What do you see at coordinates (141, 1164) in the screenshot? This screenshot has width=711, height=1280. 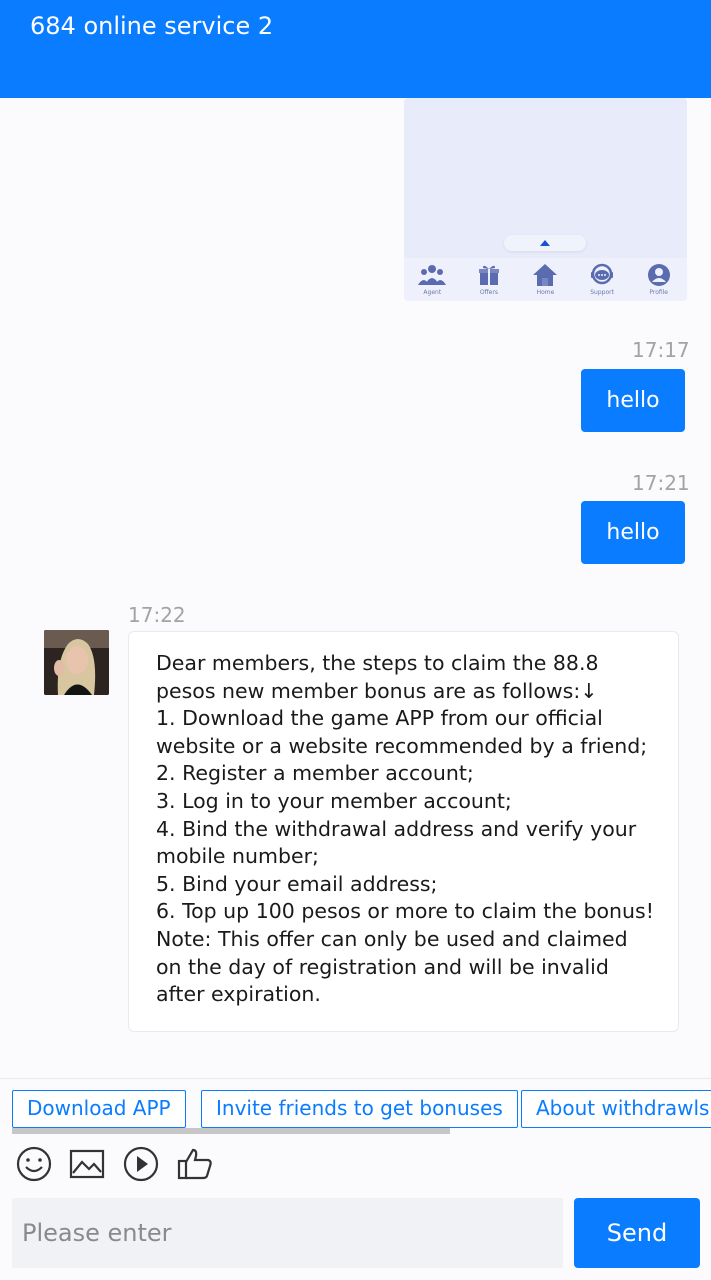 I see `video-icon` at bounding box center [141, 1164].